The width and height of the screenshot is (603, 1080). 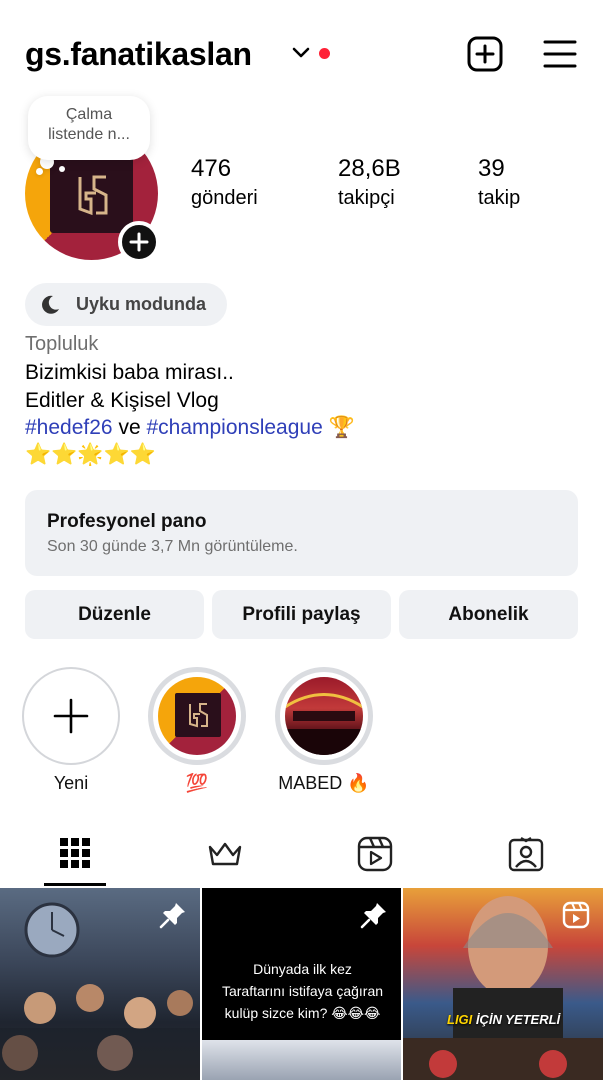 I want to click on status-pill: Uyku modunda, so click(x=126, y=304).